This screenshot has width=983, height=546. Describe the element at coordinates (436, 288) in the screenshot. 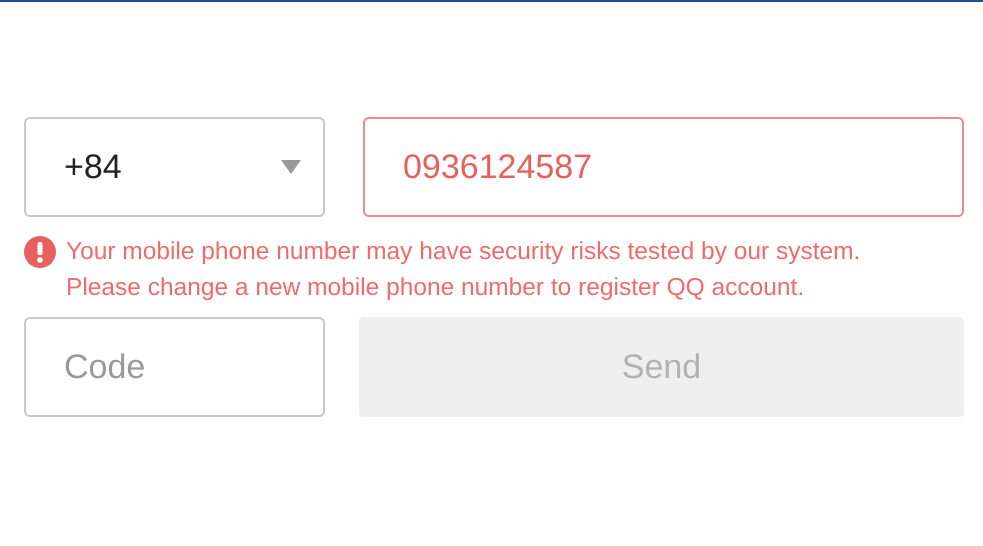

I see `error-message: Please change a new mobile phone number to register QQ account.` at that location.